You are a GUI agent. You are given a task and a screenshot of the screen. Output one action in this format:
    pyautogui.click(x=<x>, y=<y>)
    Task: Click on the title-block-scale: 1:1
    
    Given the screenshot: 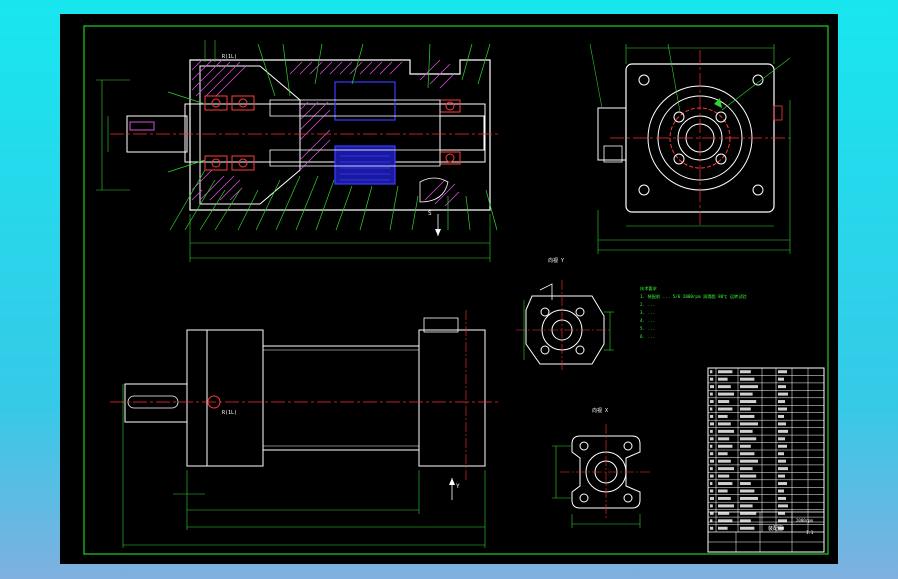 What is the action you would take?
    pyautogui.click(x=810, y=532)
    